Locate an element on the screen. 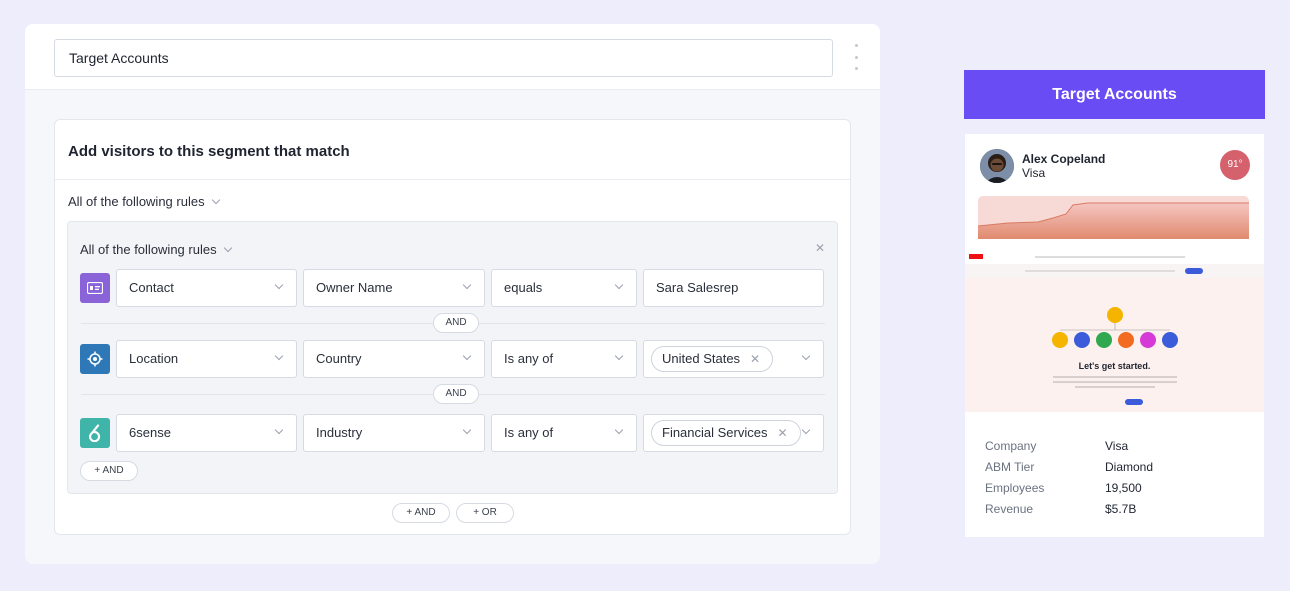  operator-select: equals is located at coordinates (564, 288).